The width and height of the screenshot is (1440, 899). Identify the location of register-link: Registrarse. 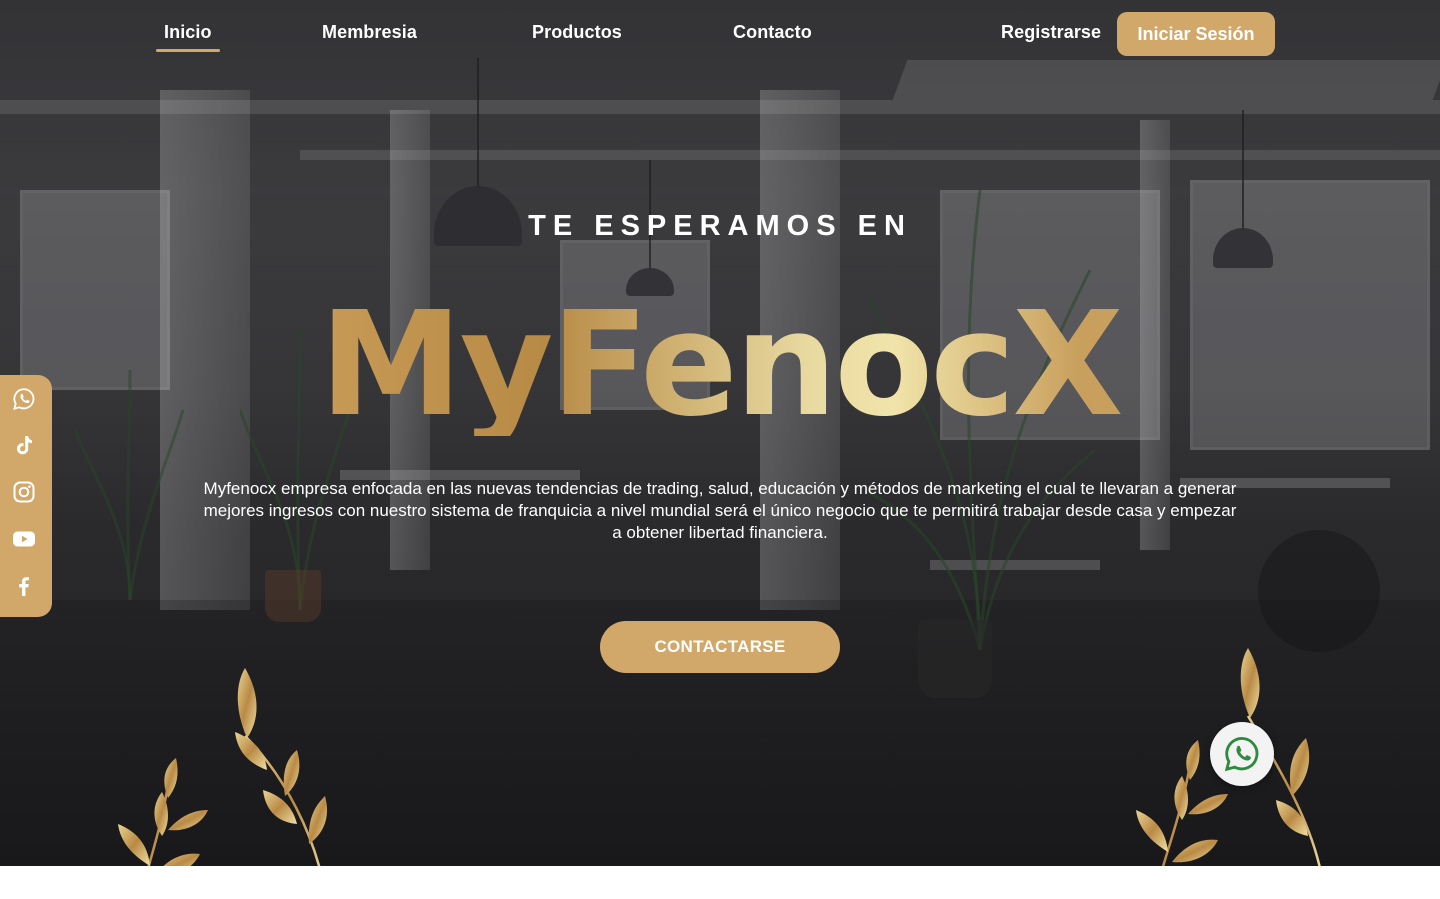
(1051, 32).